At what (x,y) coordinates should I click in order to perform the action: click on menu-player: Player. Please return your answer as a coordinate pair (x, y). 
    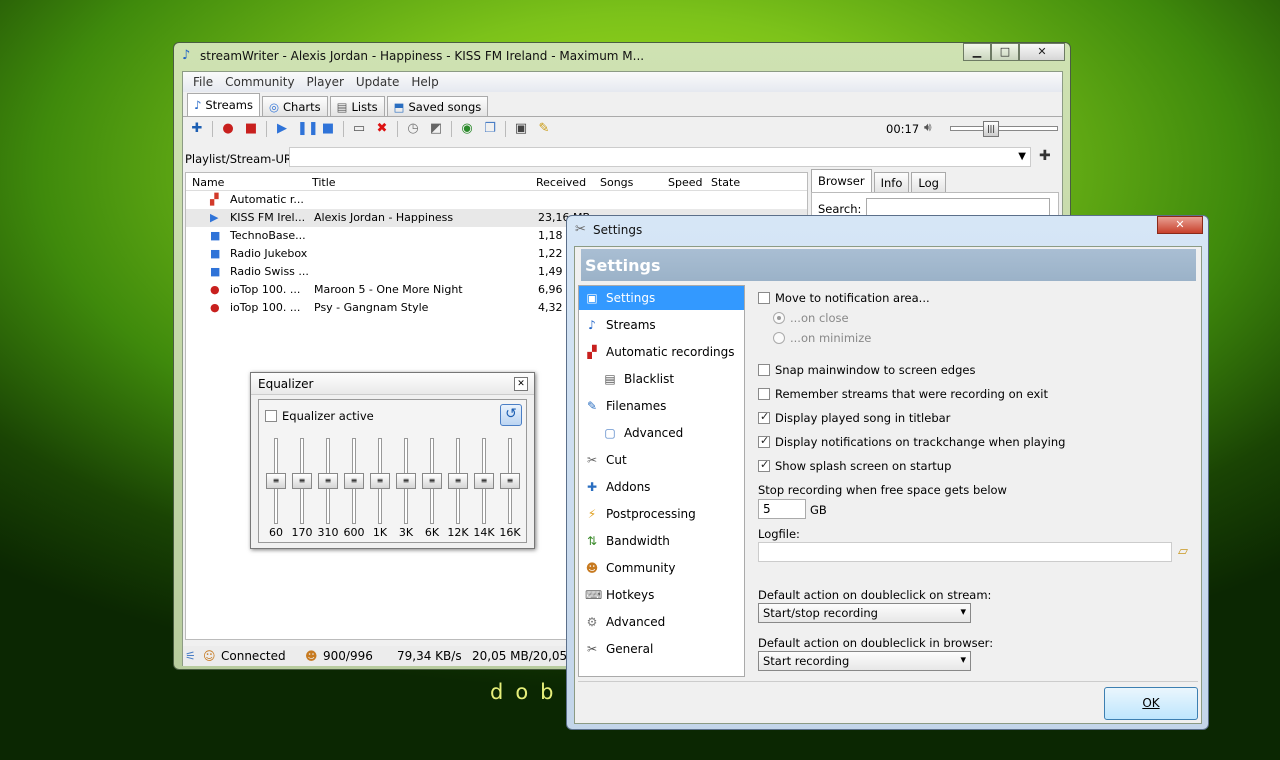
    Looking at the image, I should click on (325, 82).